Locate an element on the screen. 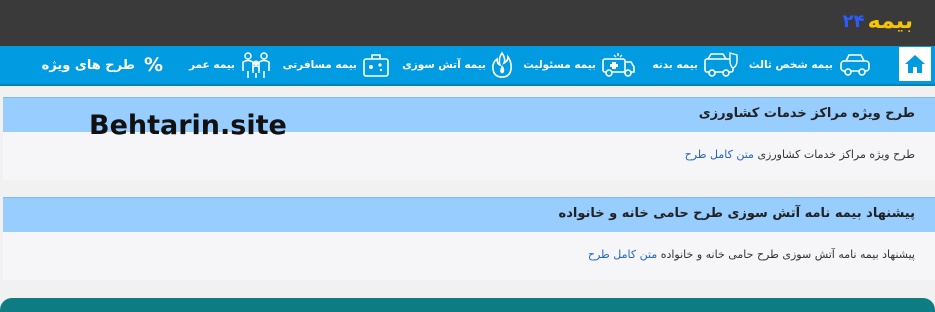 This screenshot has height=312, width=935. logo-word: بیمه is located at coordinates (890, 21).